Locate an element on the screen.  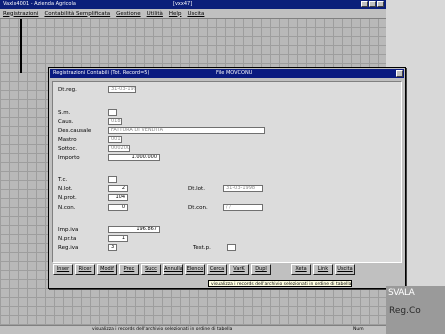
mastro-field: 001 is located at coordinates (115, 139).